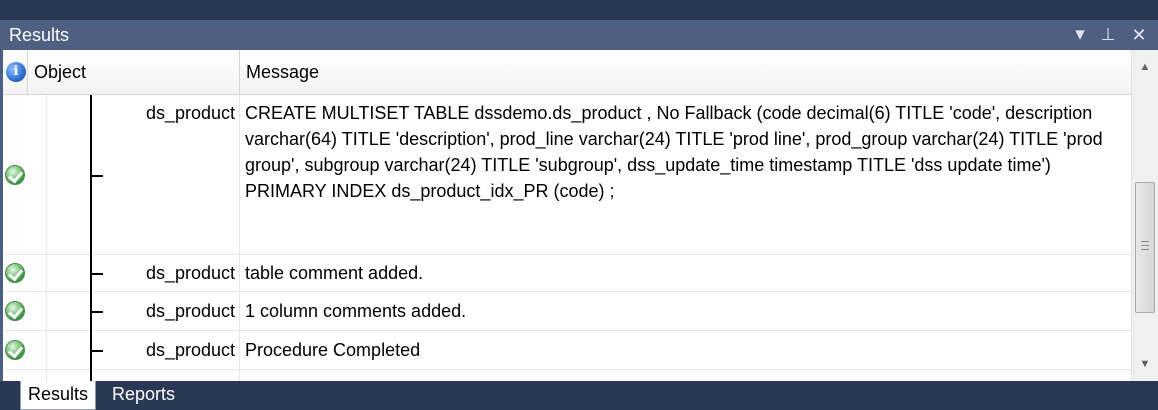  I want to click on info-icon: i, so click(16, 72).